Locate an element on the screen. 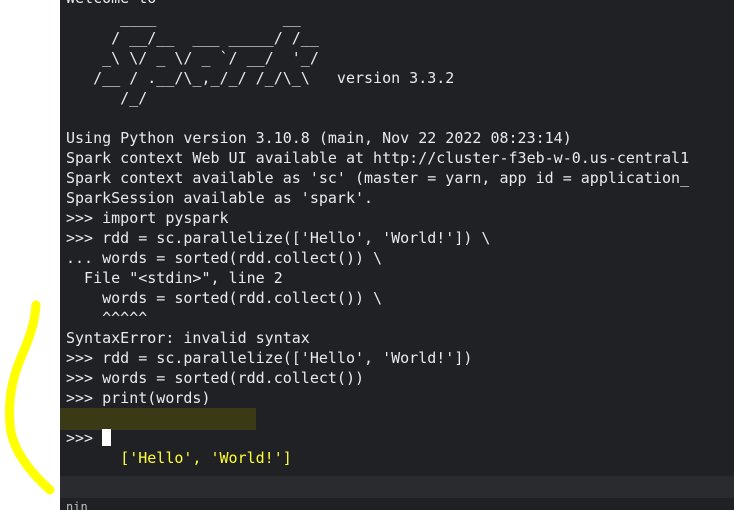 This screenshot has height=510, width=734. terminal-bottom-bar is located at coordinates (397, 487).